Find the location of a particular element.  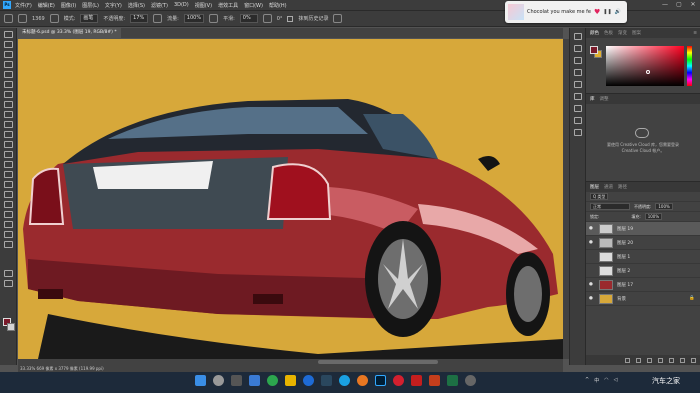

flow-field: 100% is located at coordinates (194, 18).